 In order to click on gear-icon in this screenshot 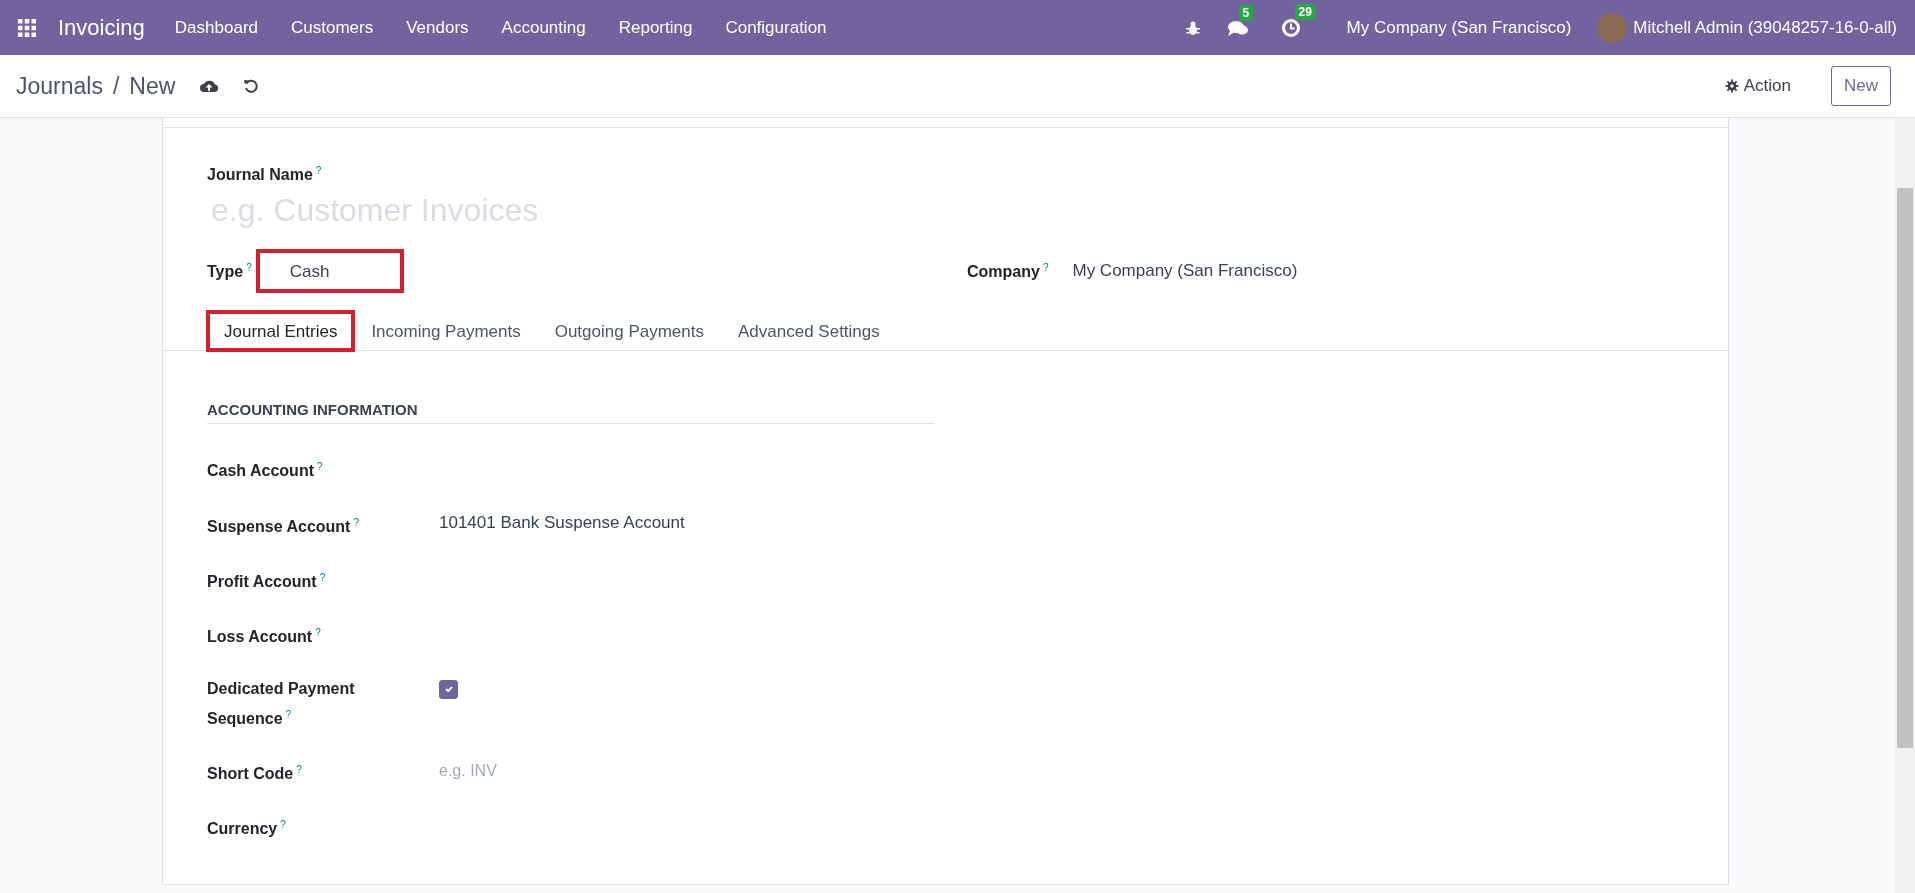, I will do `click(1731, 86)`.